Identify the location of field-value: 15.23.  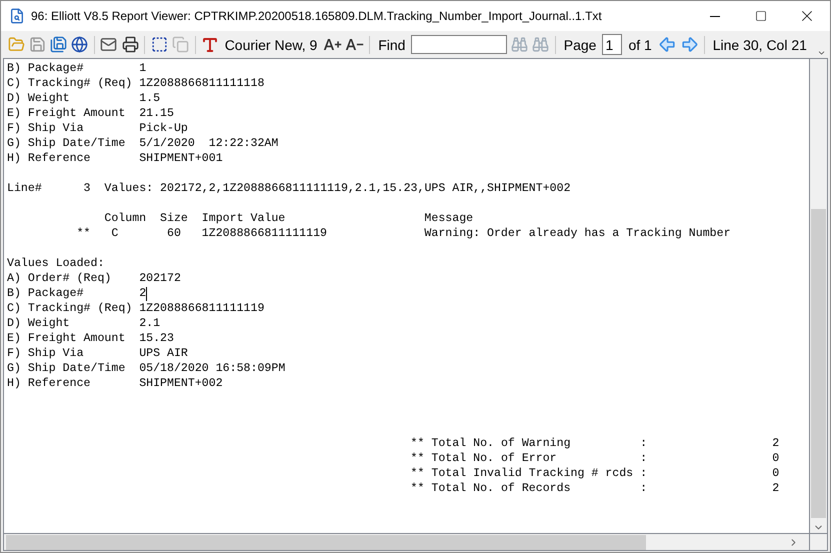
(156, 338).